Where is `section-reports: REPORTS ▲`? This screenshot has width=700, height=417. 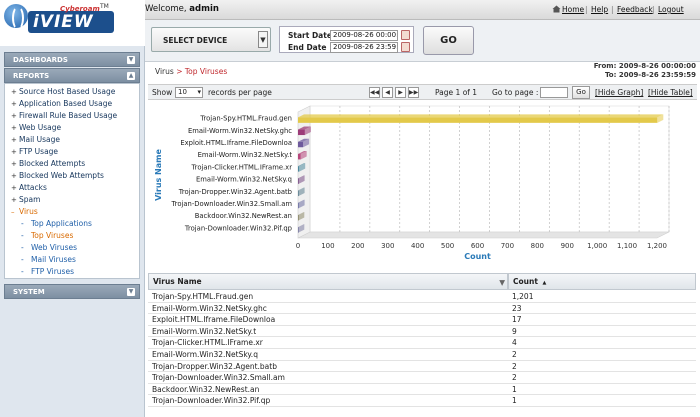
section-reports: REPORTS ▲ is located at coordinates (72, 75).